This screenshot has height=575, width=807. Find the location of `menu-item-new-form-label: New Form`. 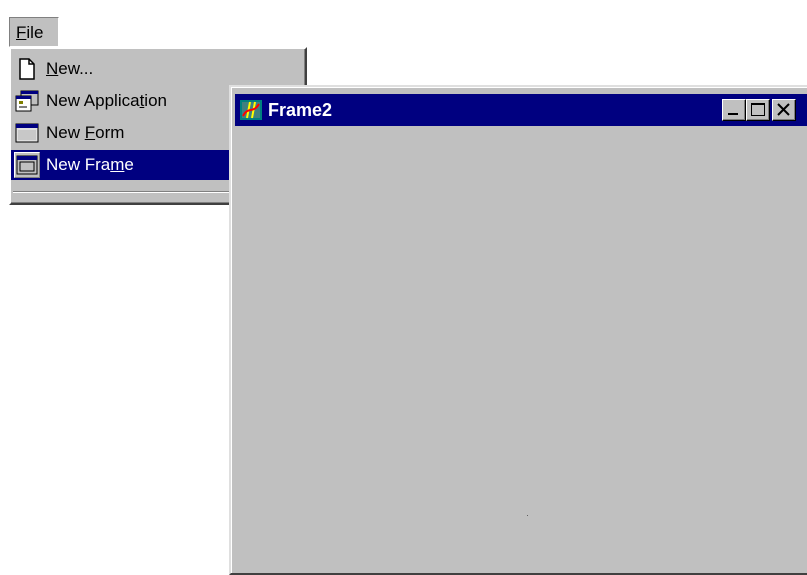

menu-item-new-form-label: New Form is located at coordinates (85, 132).